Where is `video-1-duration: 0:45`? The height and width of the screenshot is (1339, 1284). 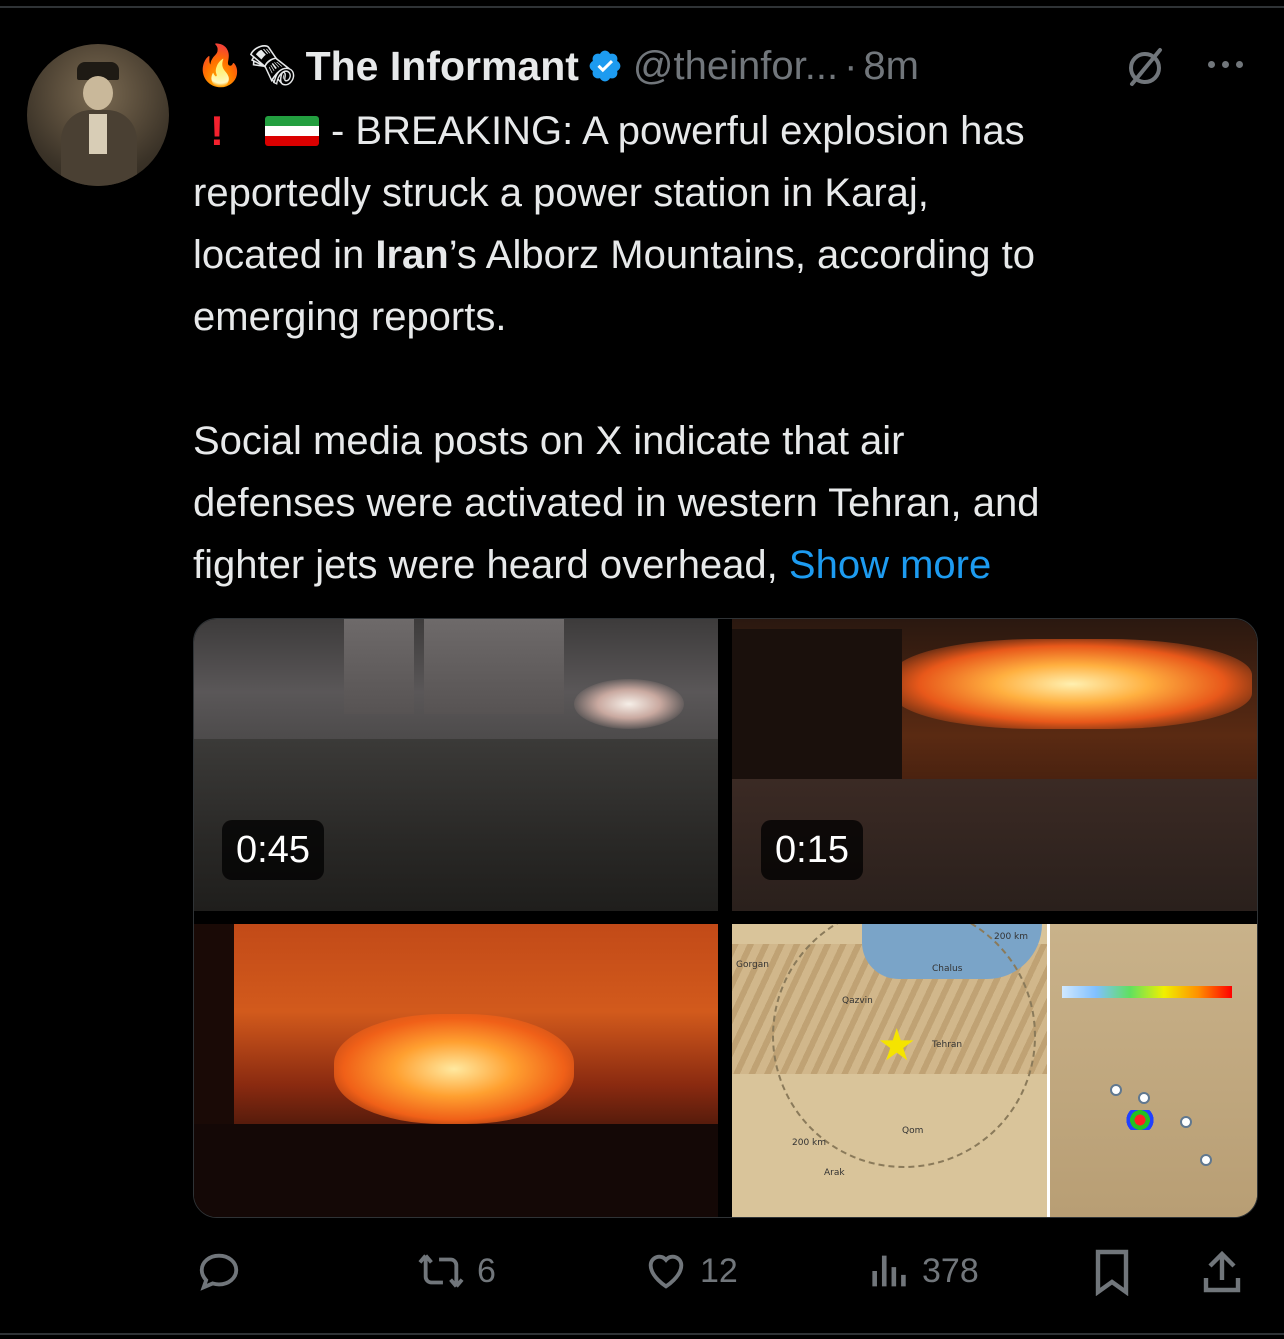 video-1-duration: 0:45 is located at coordinates (273, 850).